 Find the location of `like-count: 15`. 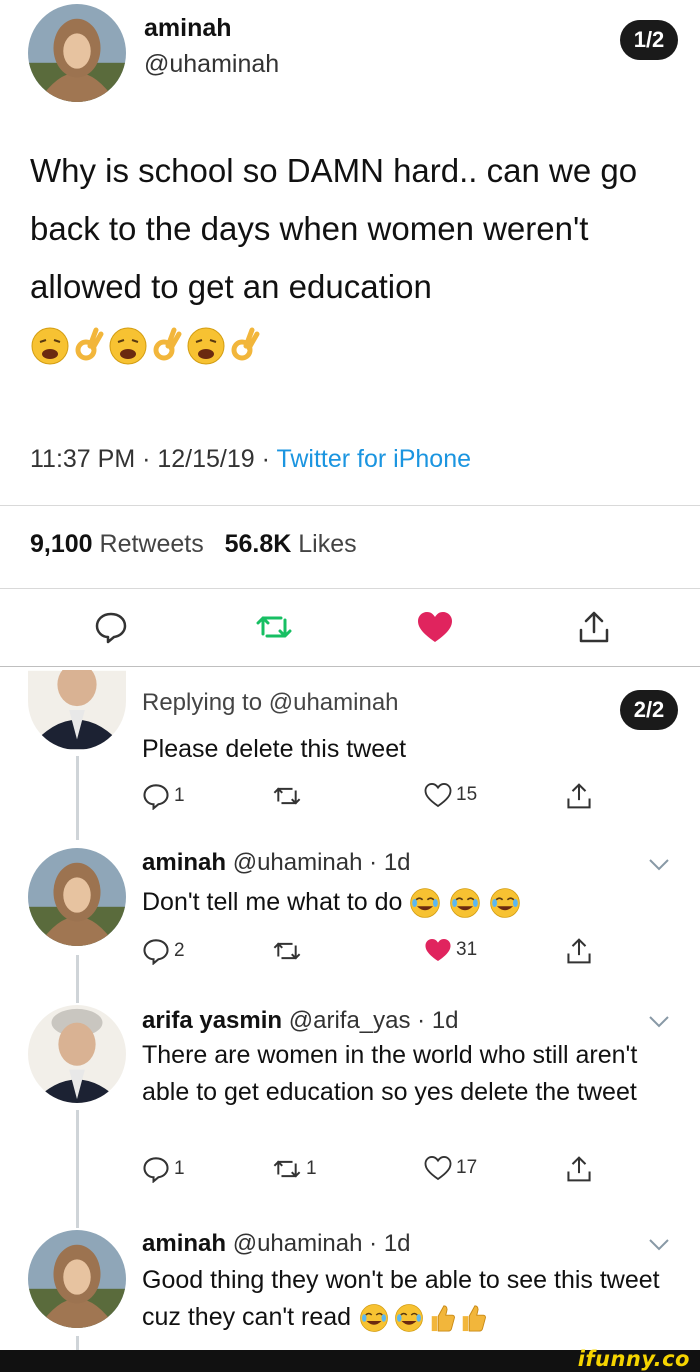

like-count: 15 is located at coordinates (467, 794).